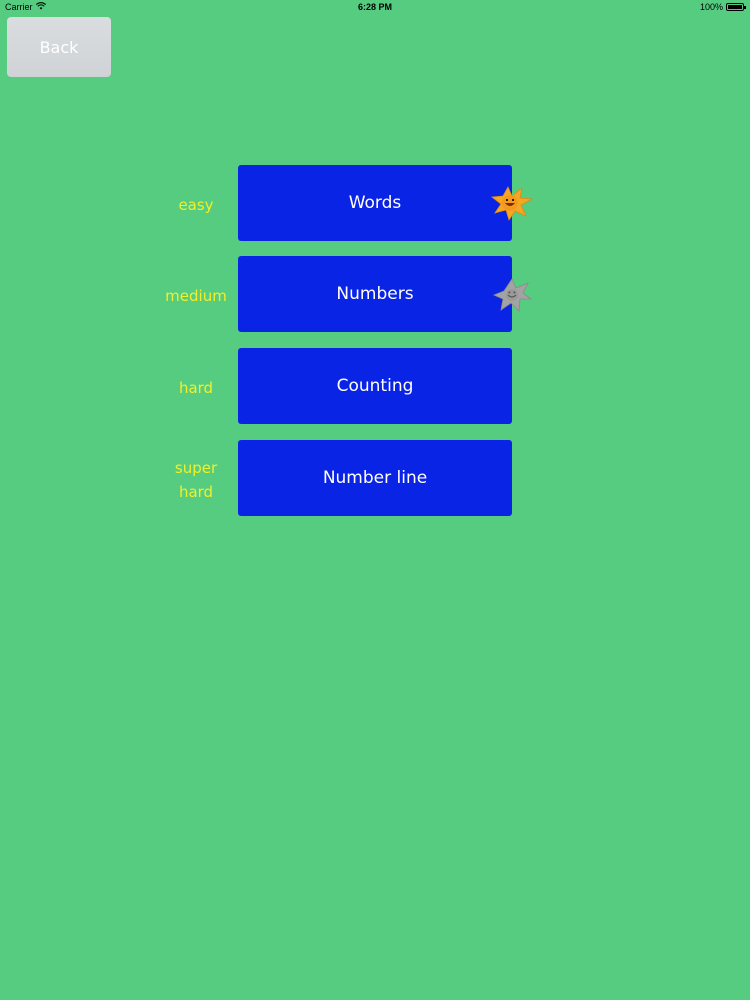  I want to click on difficulty-label-easy: easy, so click(196, 205).